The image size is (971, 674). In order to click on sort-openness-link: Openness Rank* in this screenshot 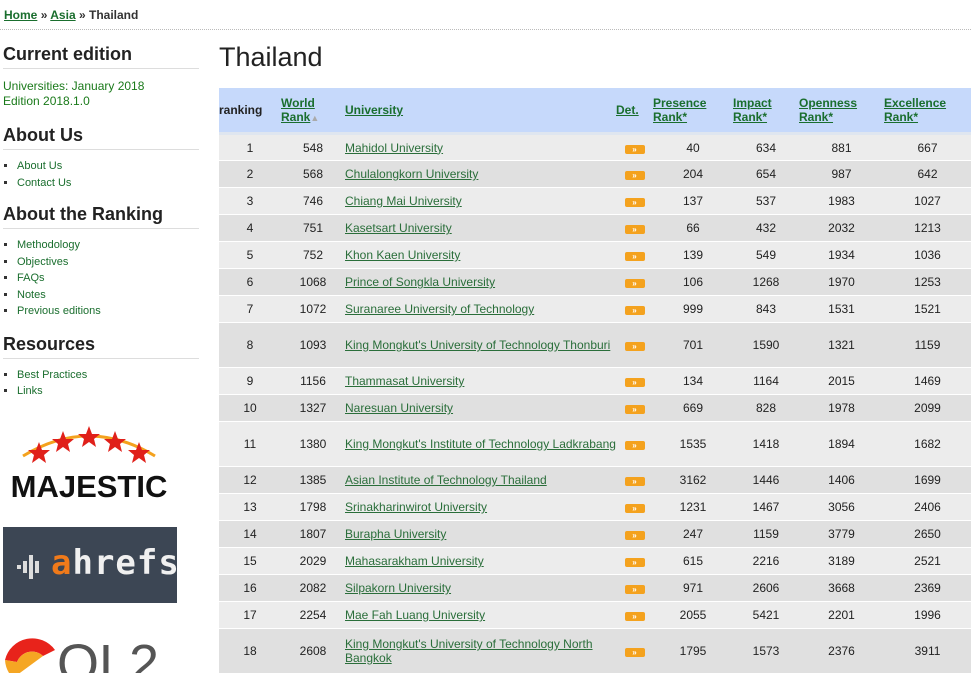, I will do `click(828, 110)`.